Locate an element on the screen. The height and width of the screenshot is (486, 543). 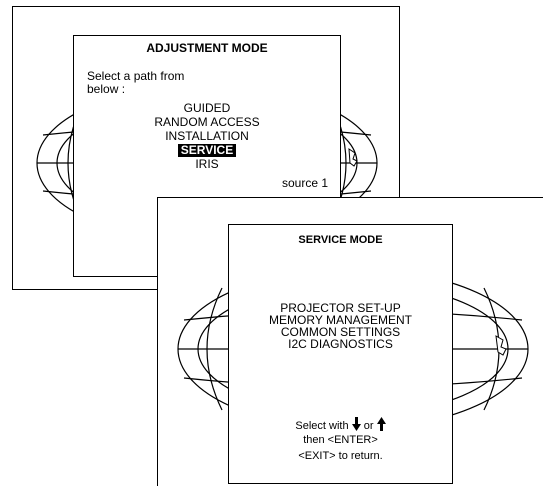
menu-item-installation: INSTALLATION is located at coordinates (207, 136).